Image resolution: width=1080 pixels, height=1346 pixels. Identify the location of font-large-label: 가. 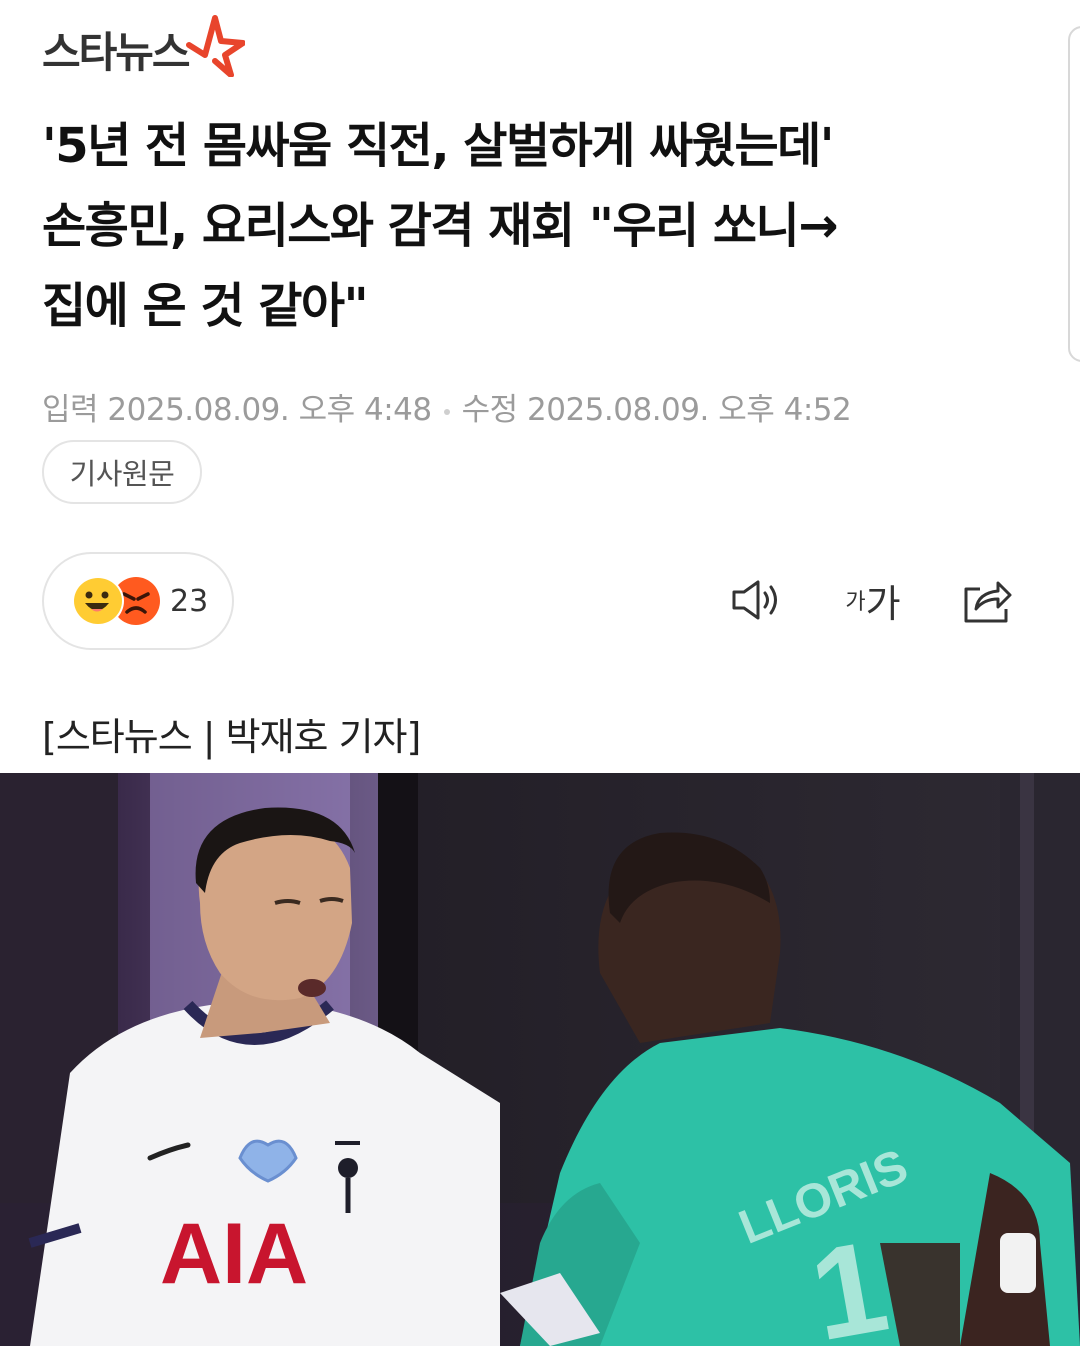
(883, 603).